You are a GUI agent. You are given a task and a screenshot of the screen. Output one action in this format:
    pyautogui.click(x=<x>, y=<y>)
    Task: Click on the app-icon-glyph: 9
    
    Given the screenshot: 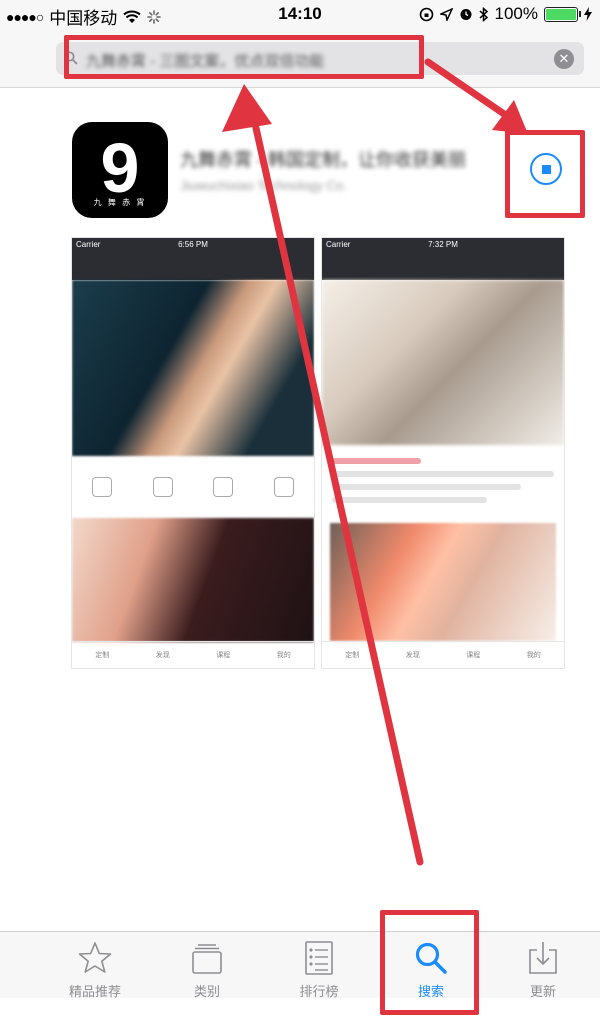 What is the action you would take?
    pyautogui.click(x=120, y=168)
    